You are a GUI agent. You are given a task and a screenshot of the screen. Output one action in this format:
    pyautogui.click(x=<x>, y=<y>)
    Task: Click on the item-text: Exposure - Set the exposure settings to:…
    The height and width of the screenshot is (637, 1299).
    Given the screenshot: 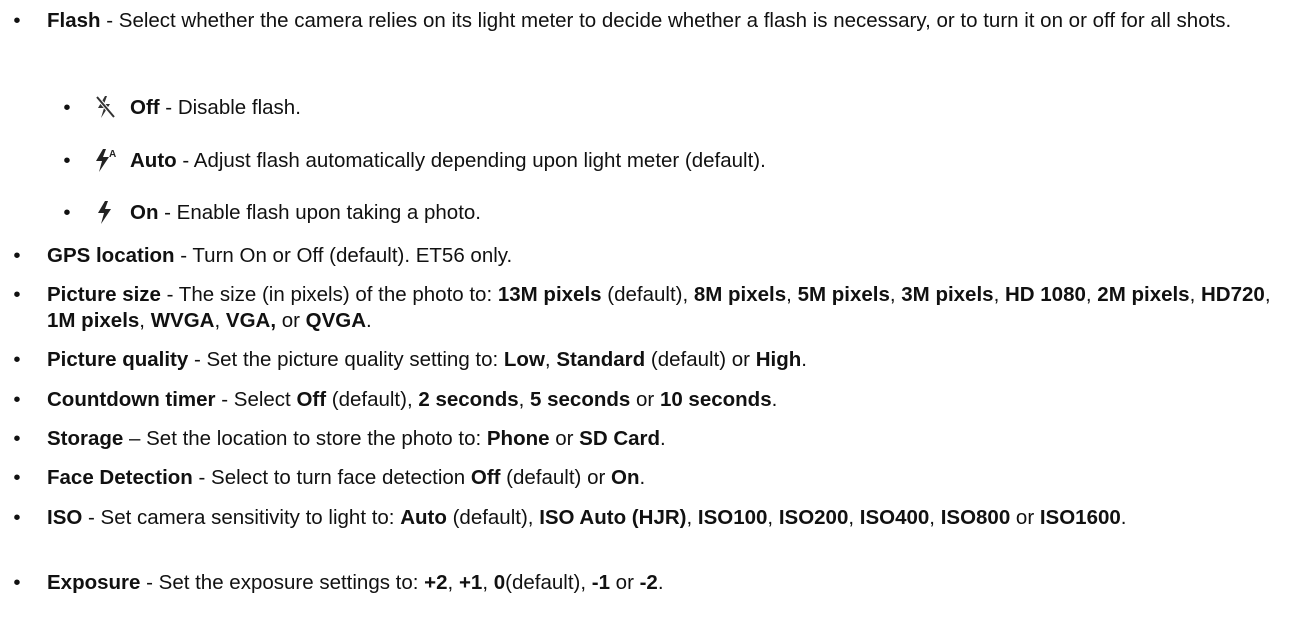 What is the action you would take?
    pyautogui.click(x=669, y=583)
    